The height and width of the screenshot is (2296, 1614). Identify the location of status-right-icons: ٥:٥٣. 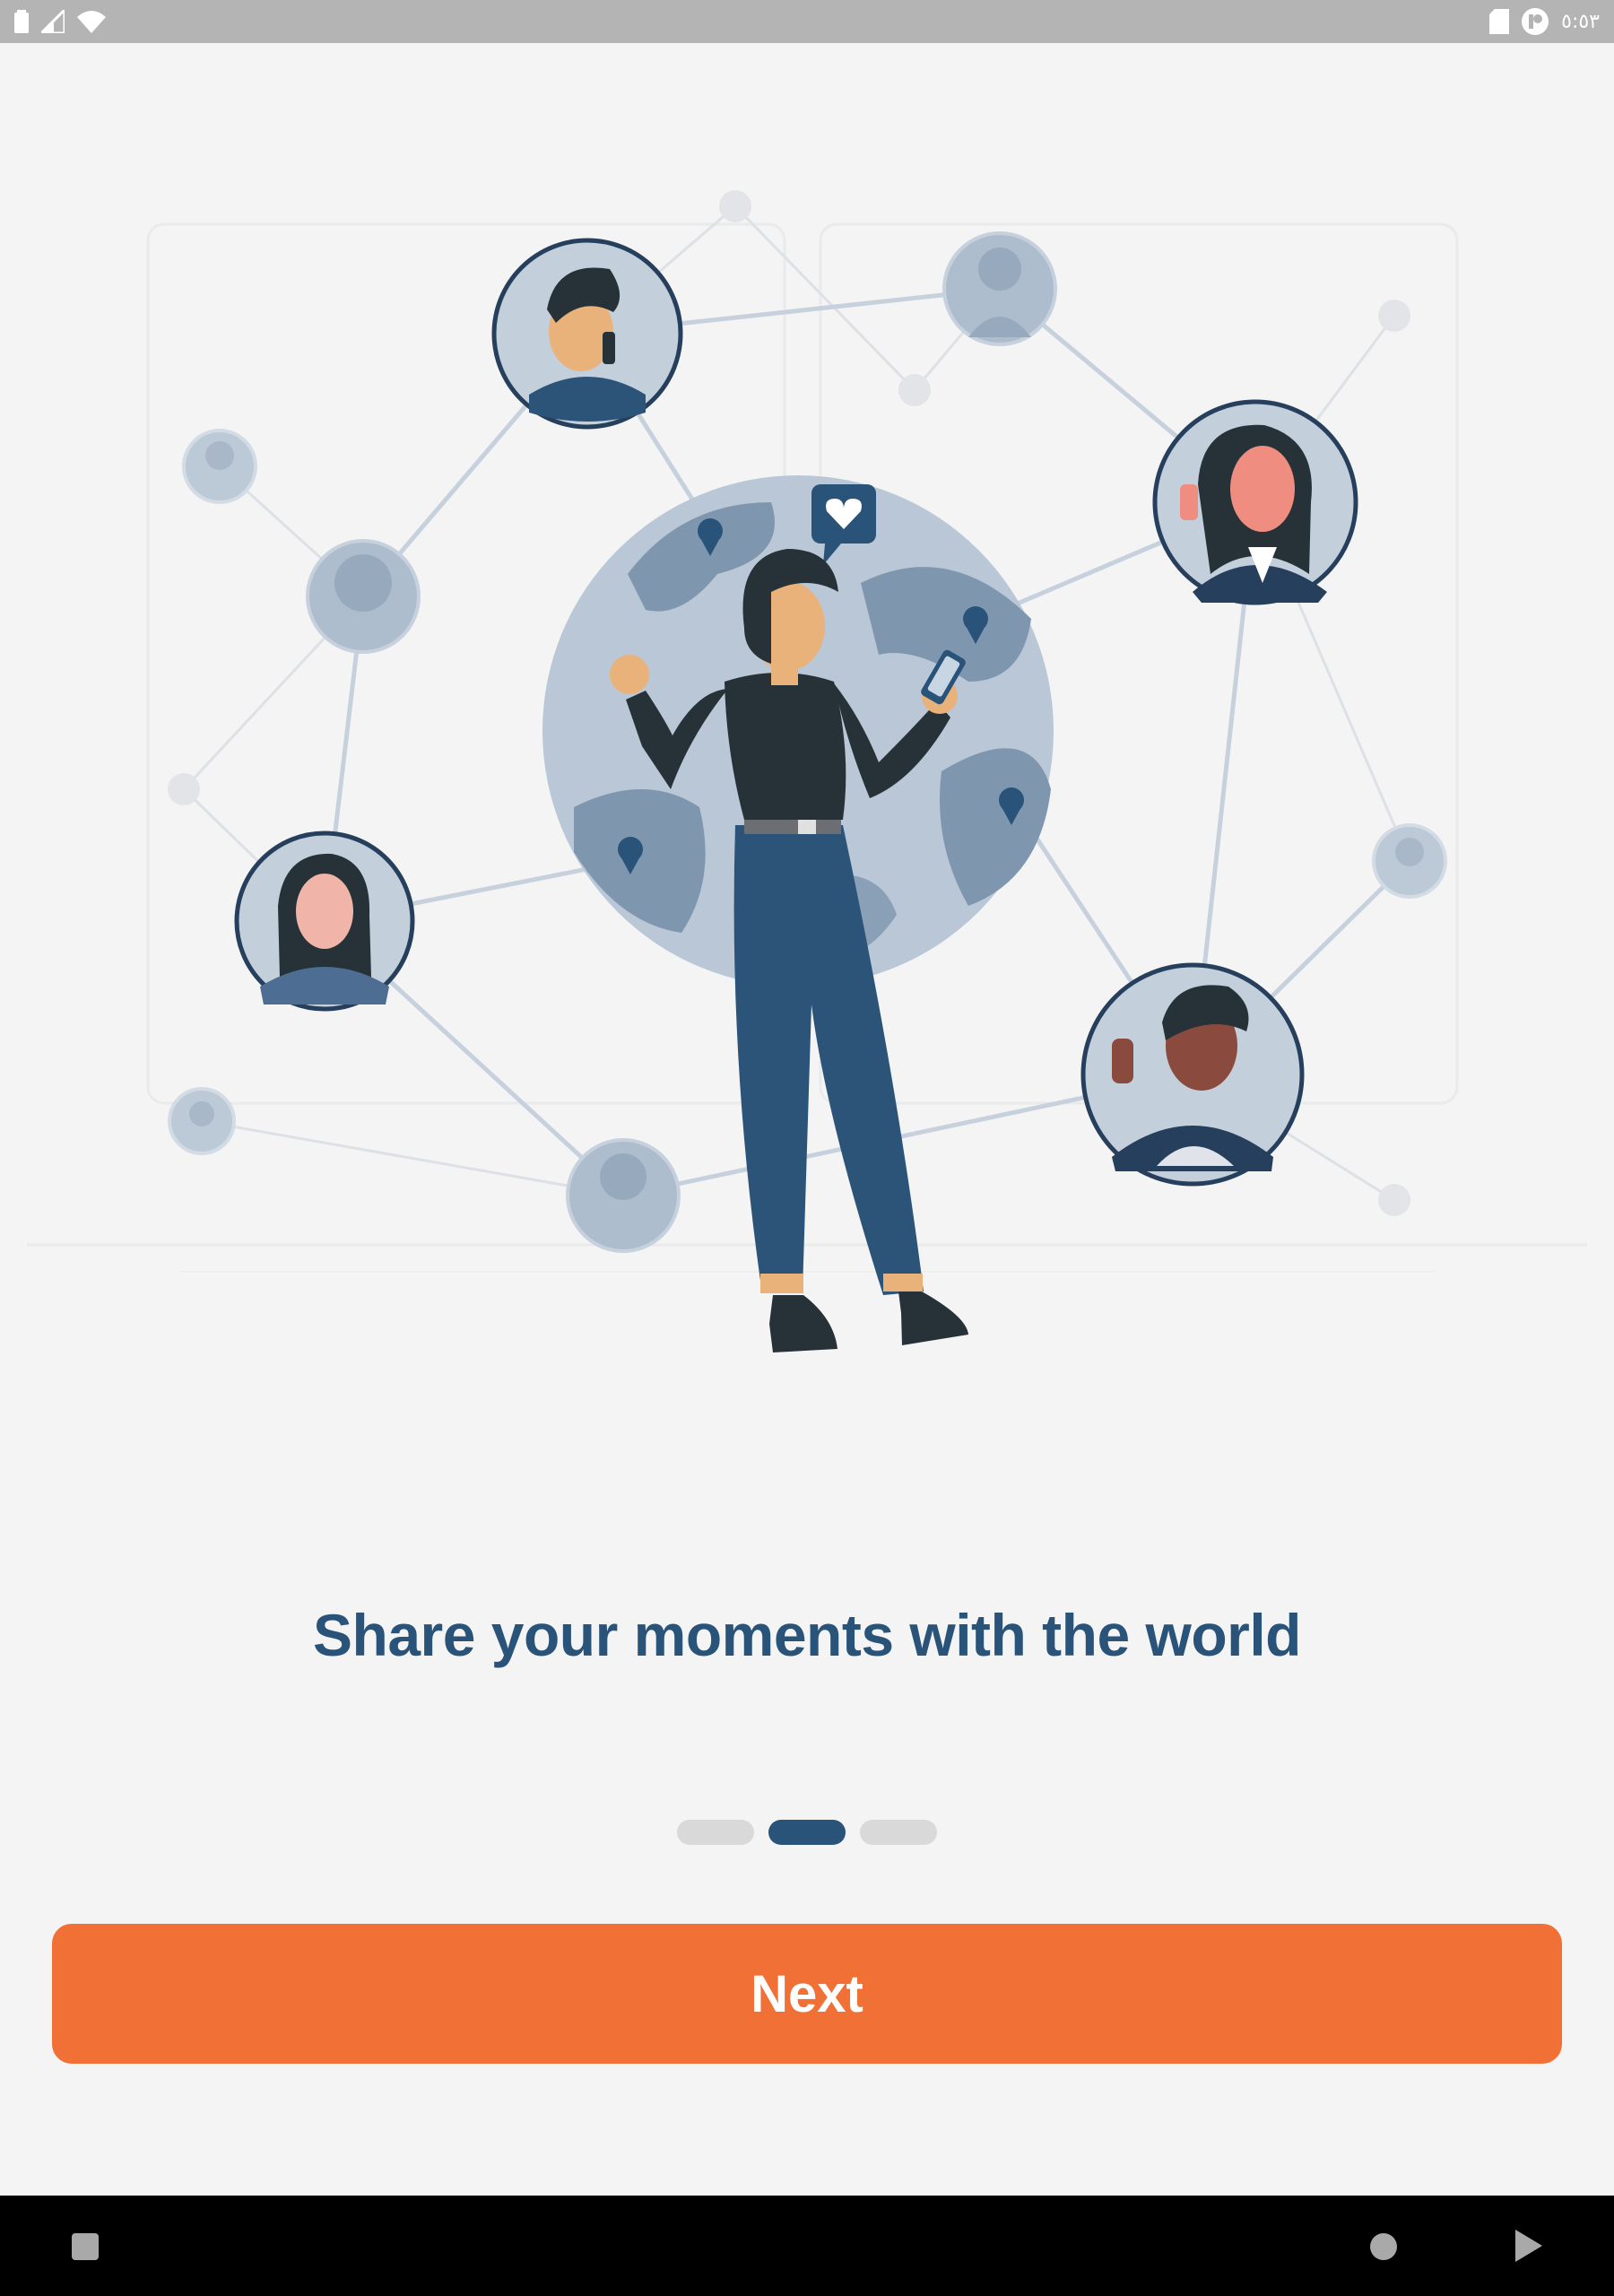
(1544, 21).